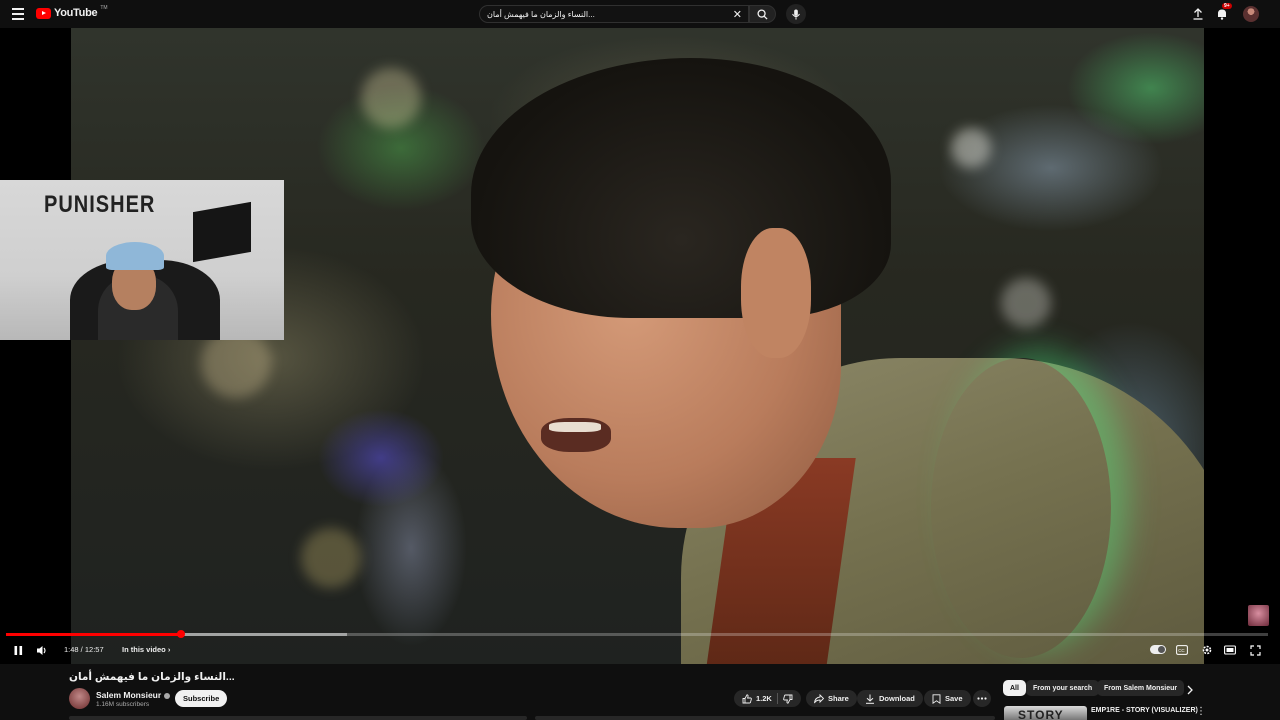 The image size is (1280, 720). I want to click on recommendation-menu-icon: ⋮, so click(1201, 711).